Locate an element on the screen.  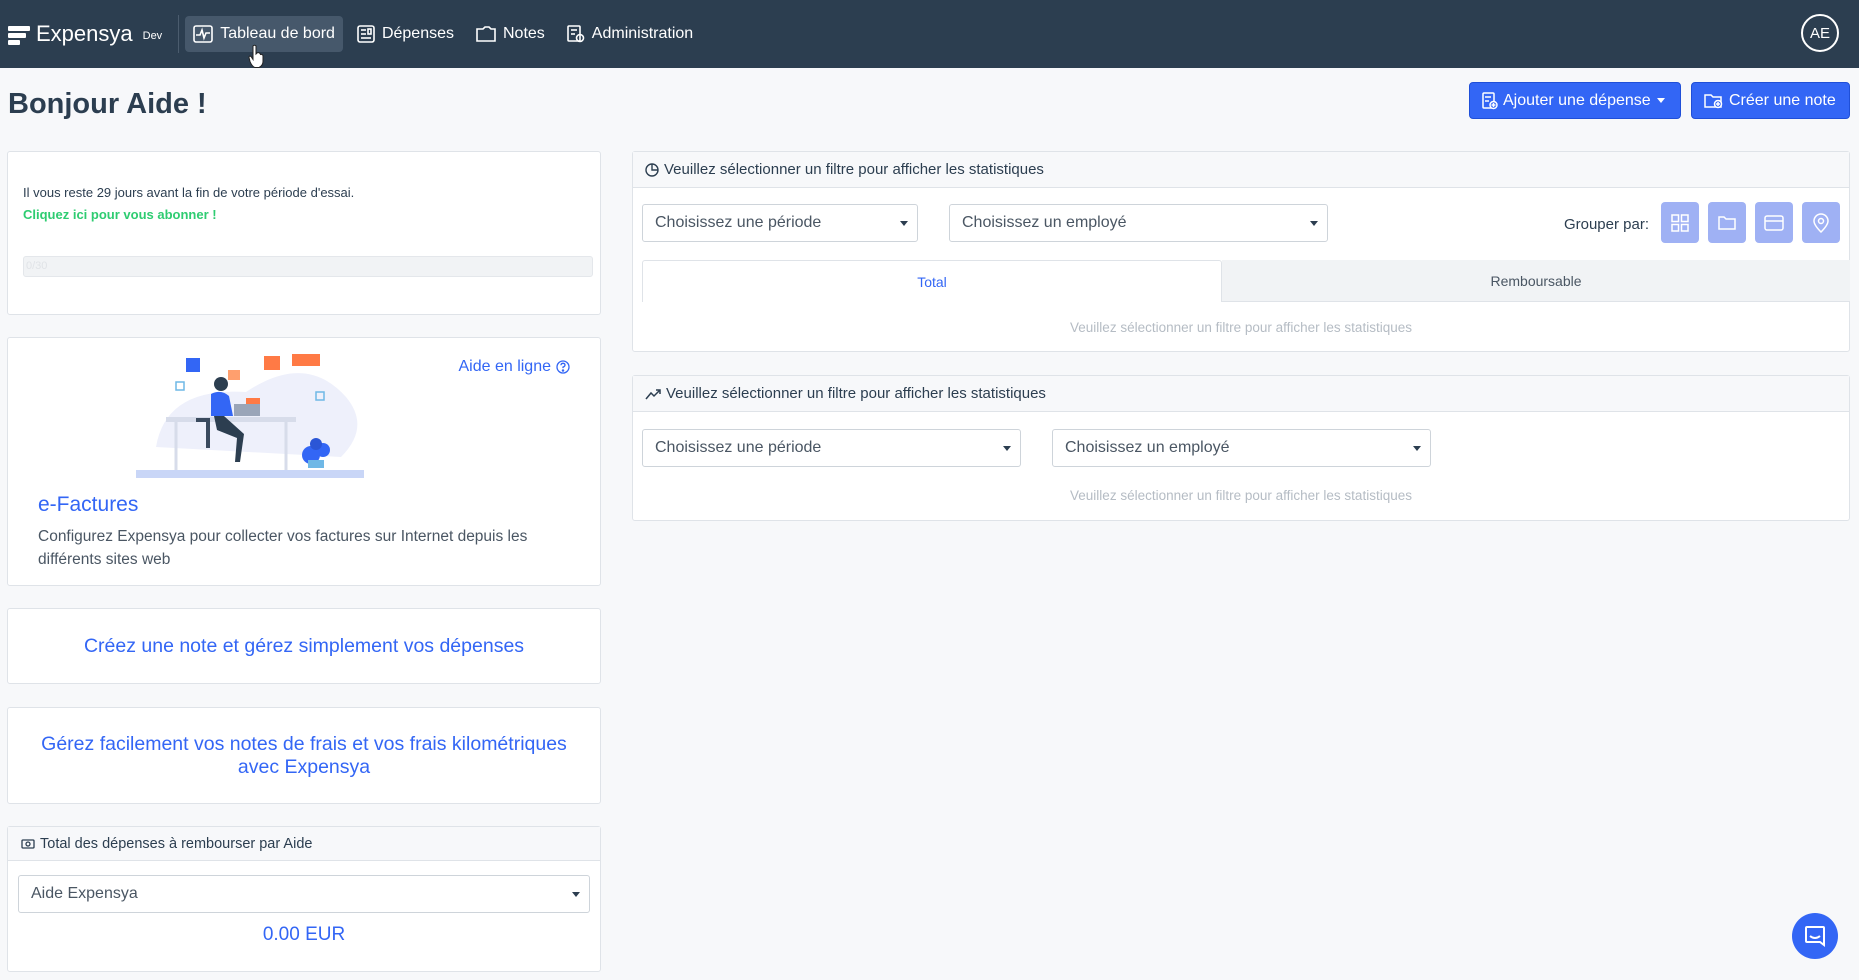
group-by-payment-button is located at coordinates (1774, 222).